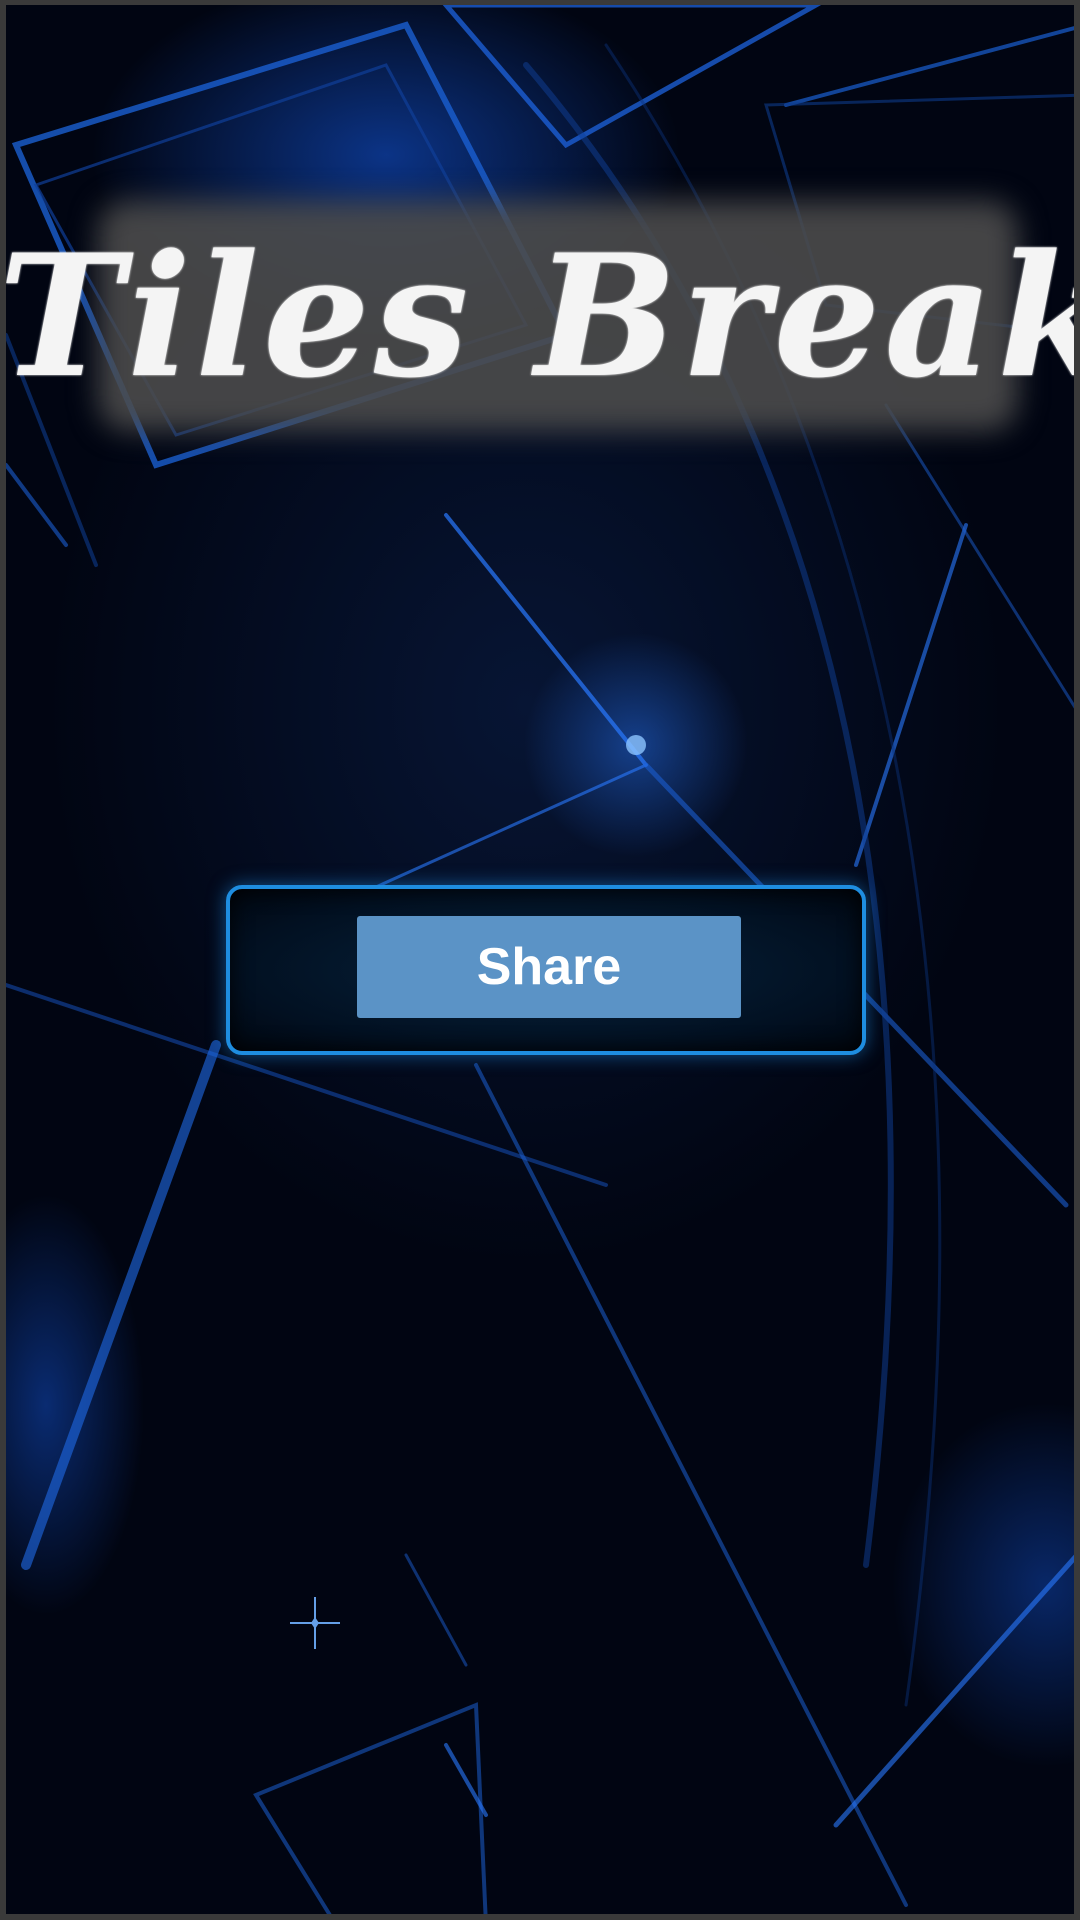 This screenshot has height=1920, width=1080. I want to click on share-frame: Share, so click(546, 970).